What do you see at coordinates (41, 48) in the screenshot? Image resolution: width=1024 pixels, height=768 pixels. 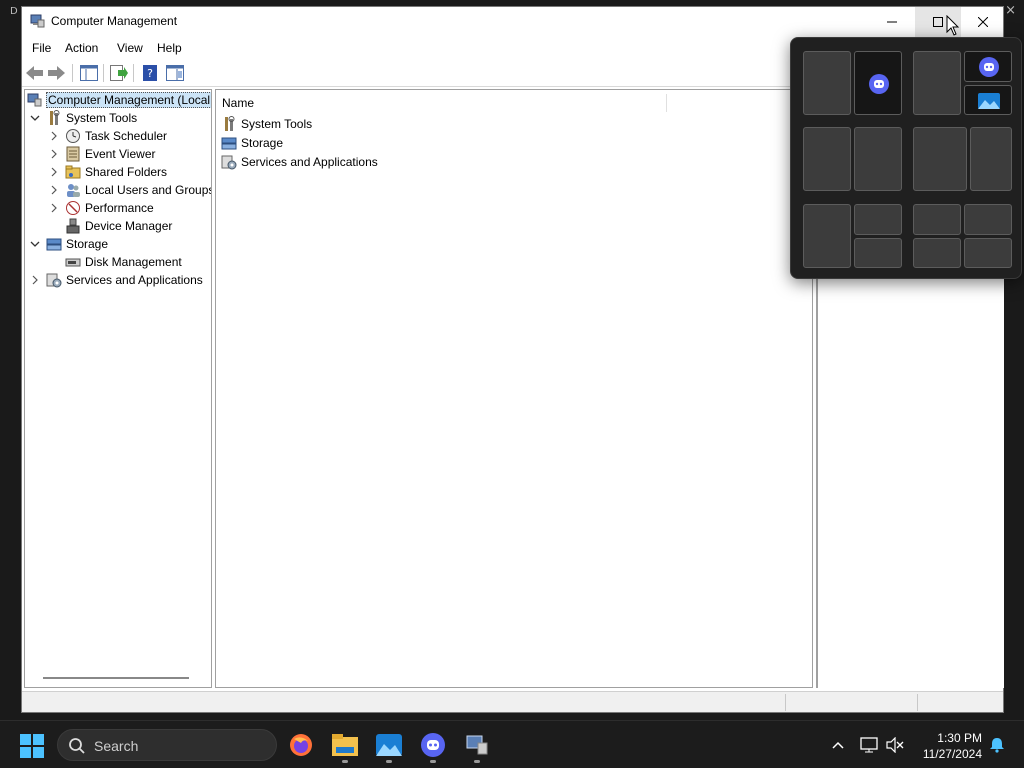 I see `menu-file: File` at bounding box center [41, 48].